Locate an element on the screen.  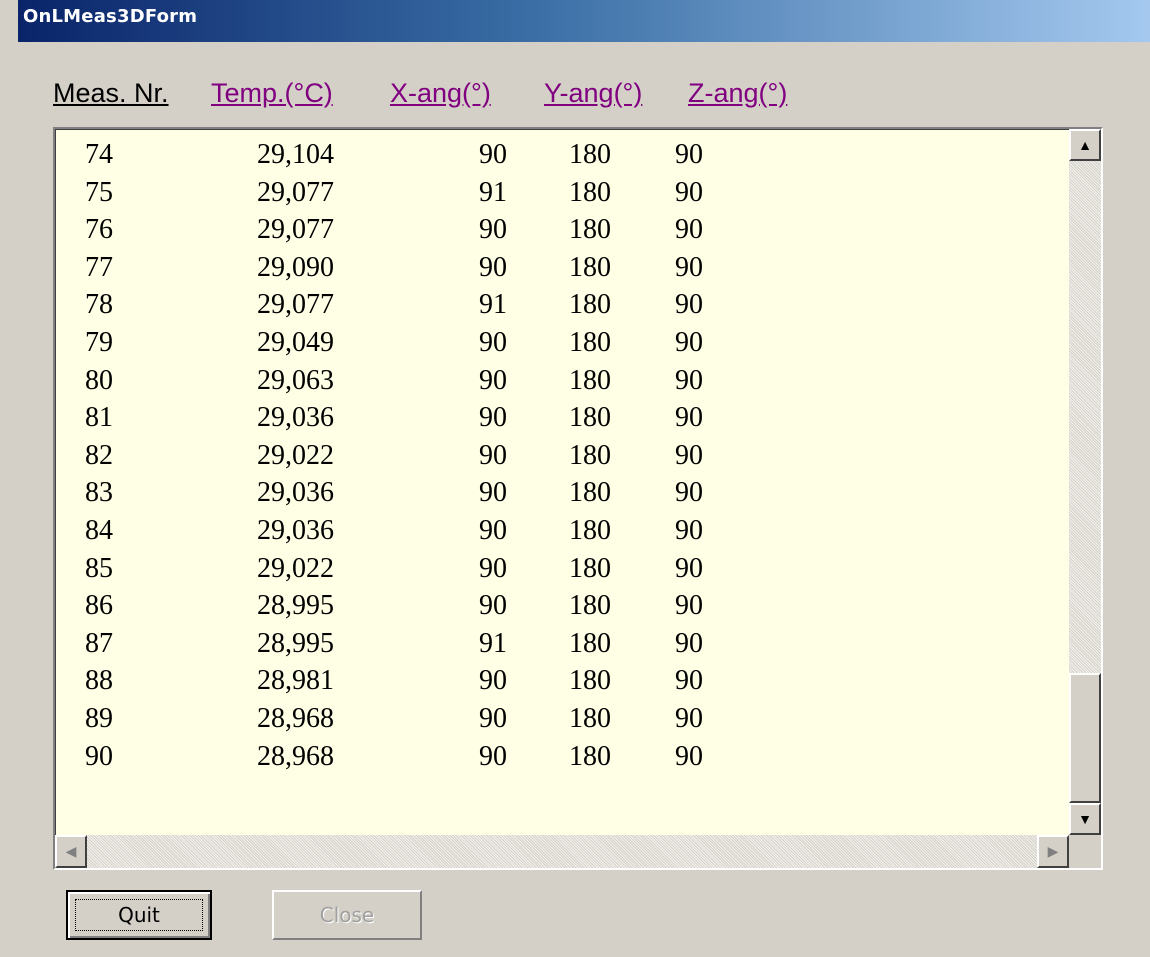
cell-meas-nr: 81 is located at coordinates (99, 418).